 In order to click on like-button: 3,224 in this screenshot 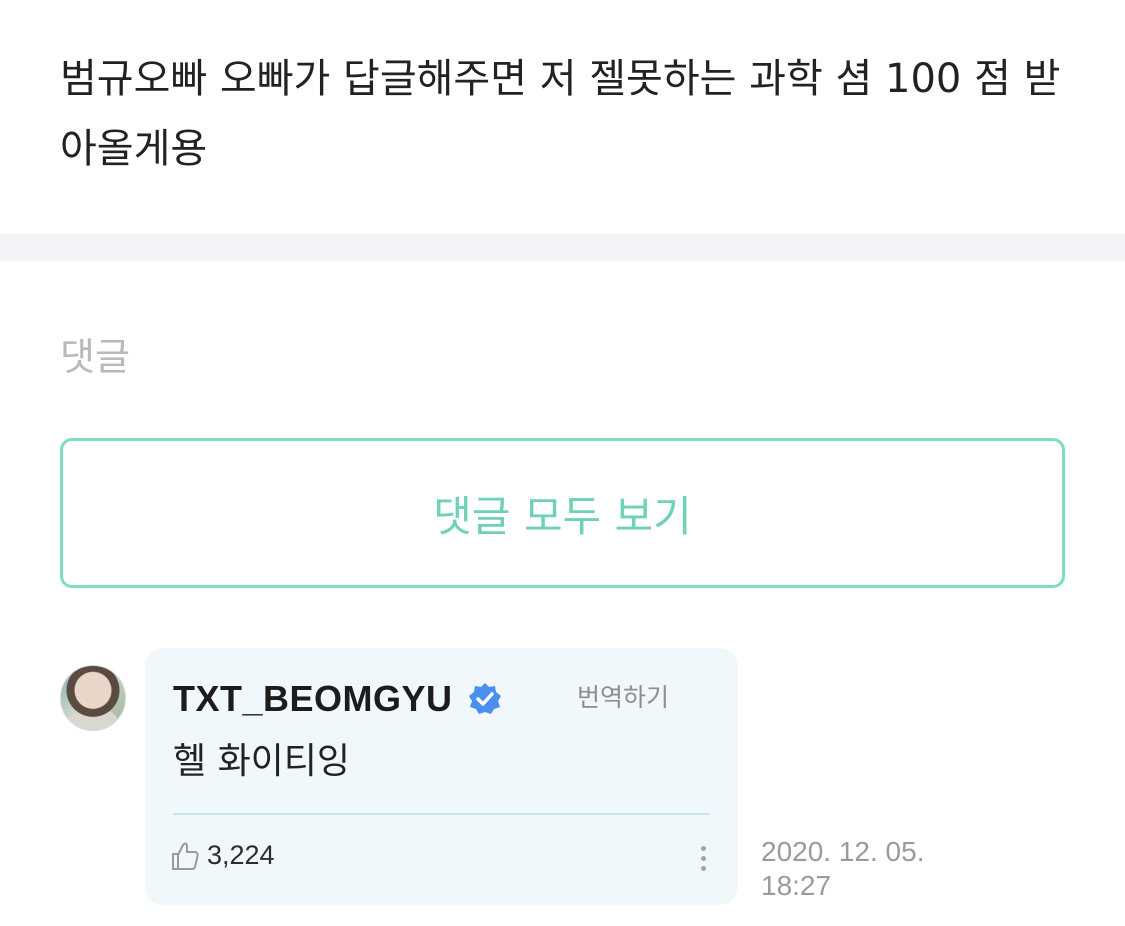, I will do `click(223, 855)`.